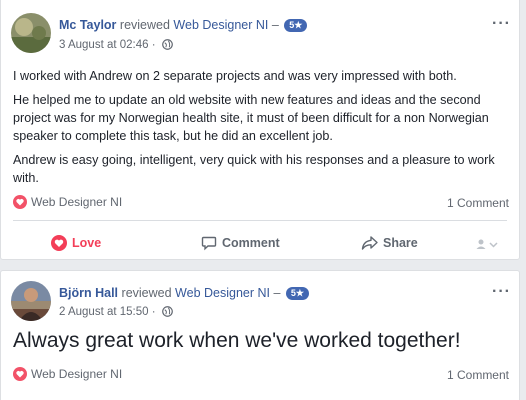 The width and height of the screenshot is (526, 400). I want to click on share-icon, so click(372, 243).